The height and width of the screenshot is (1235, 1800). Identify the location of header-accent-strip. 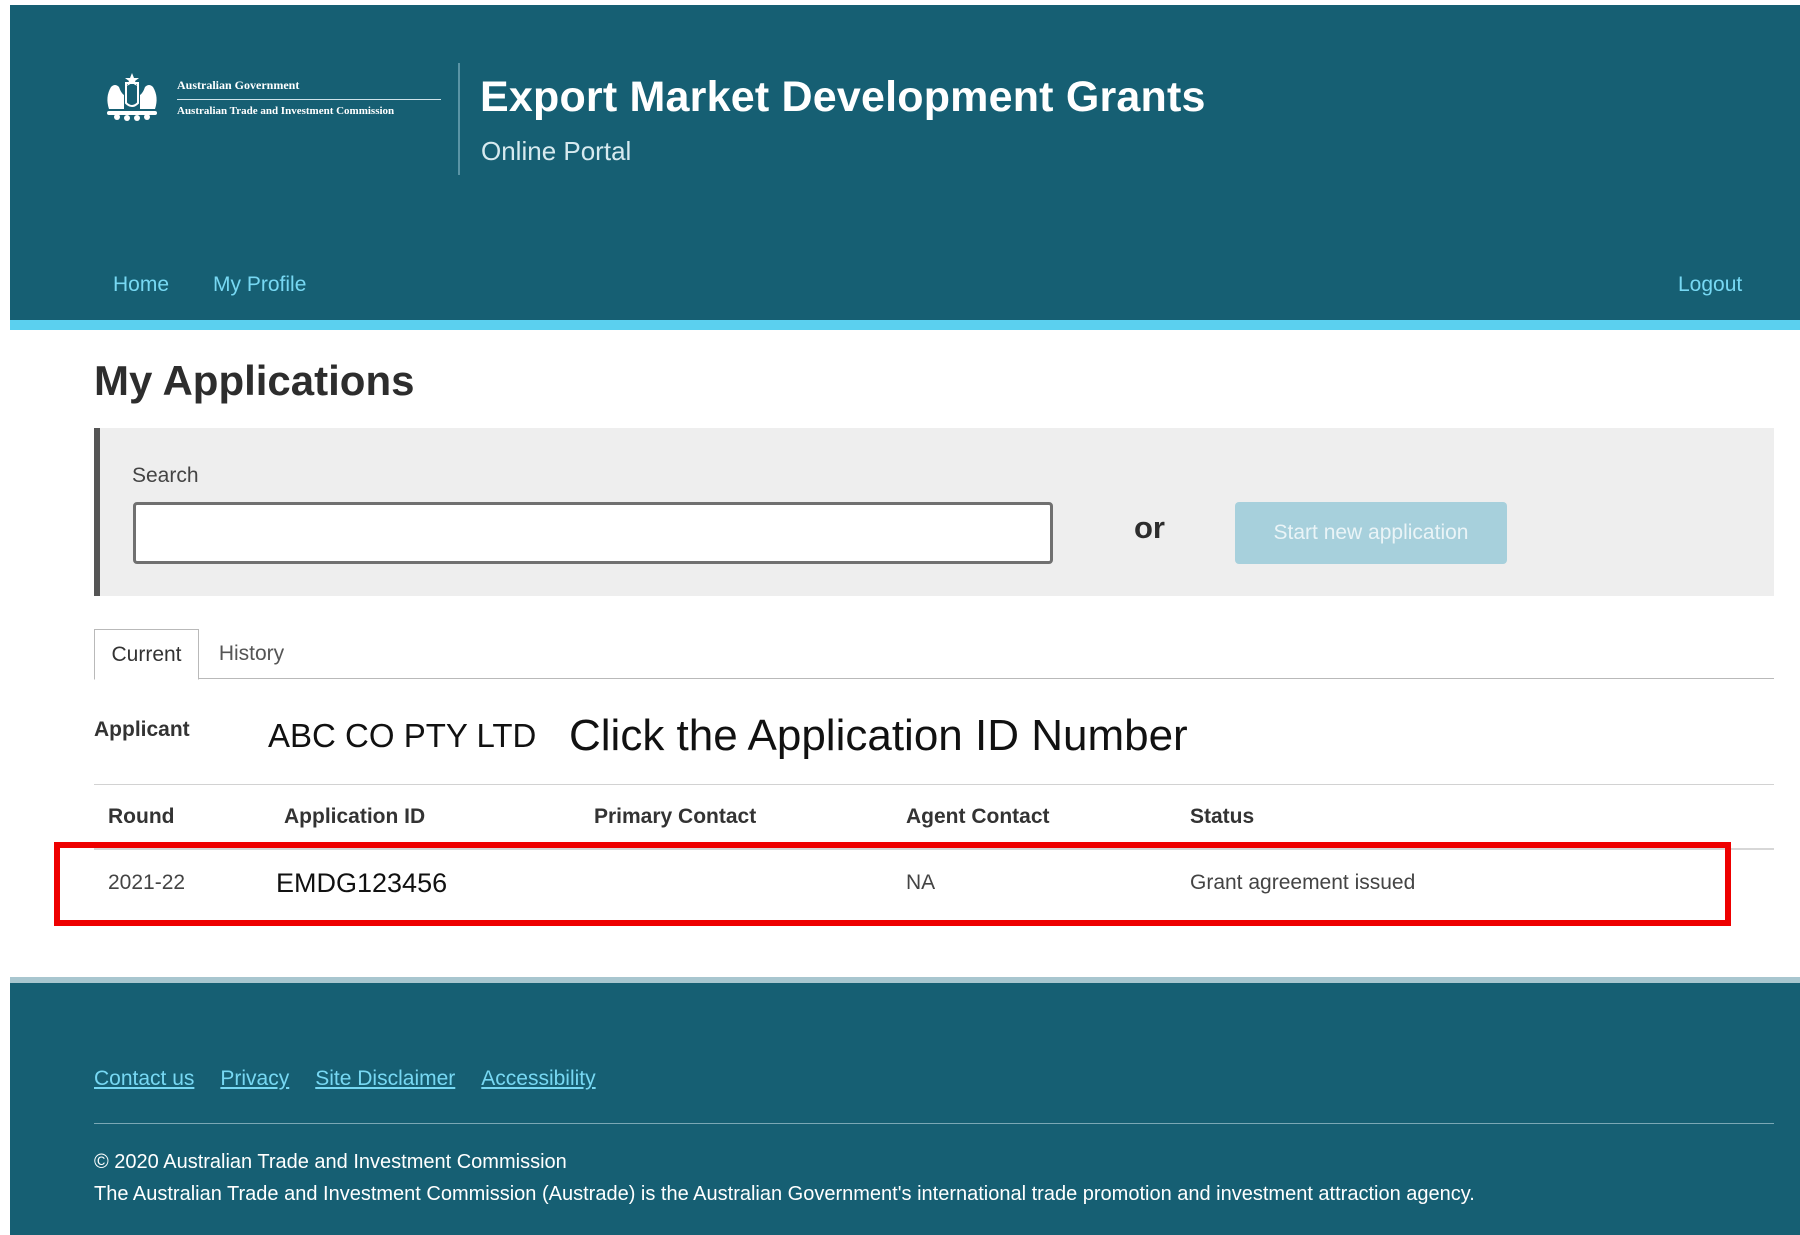
(905, 325).